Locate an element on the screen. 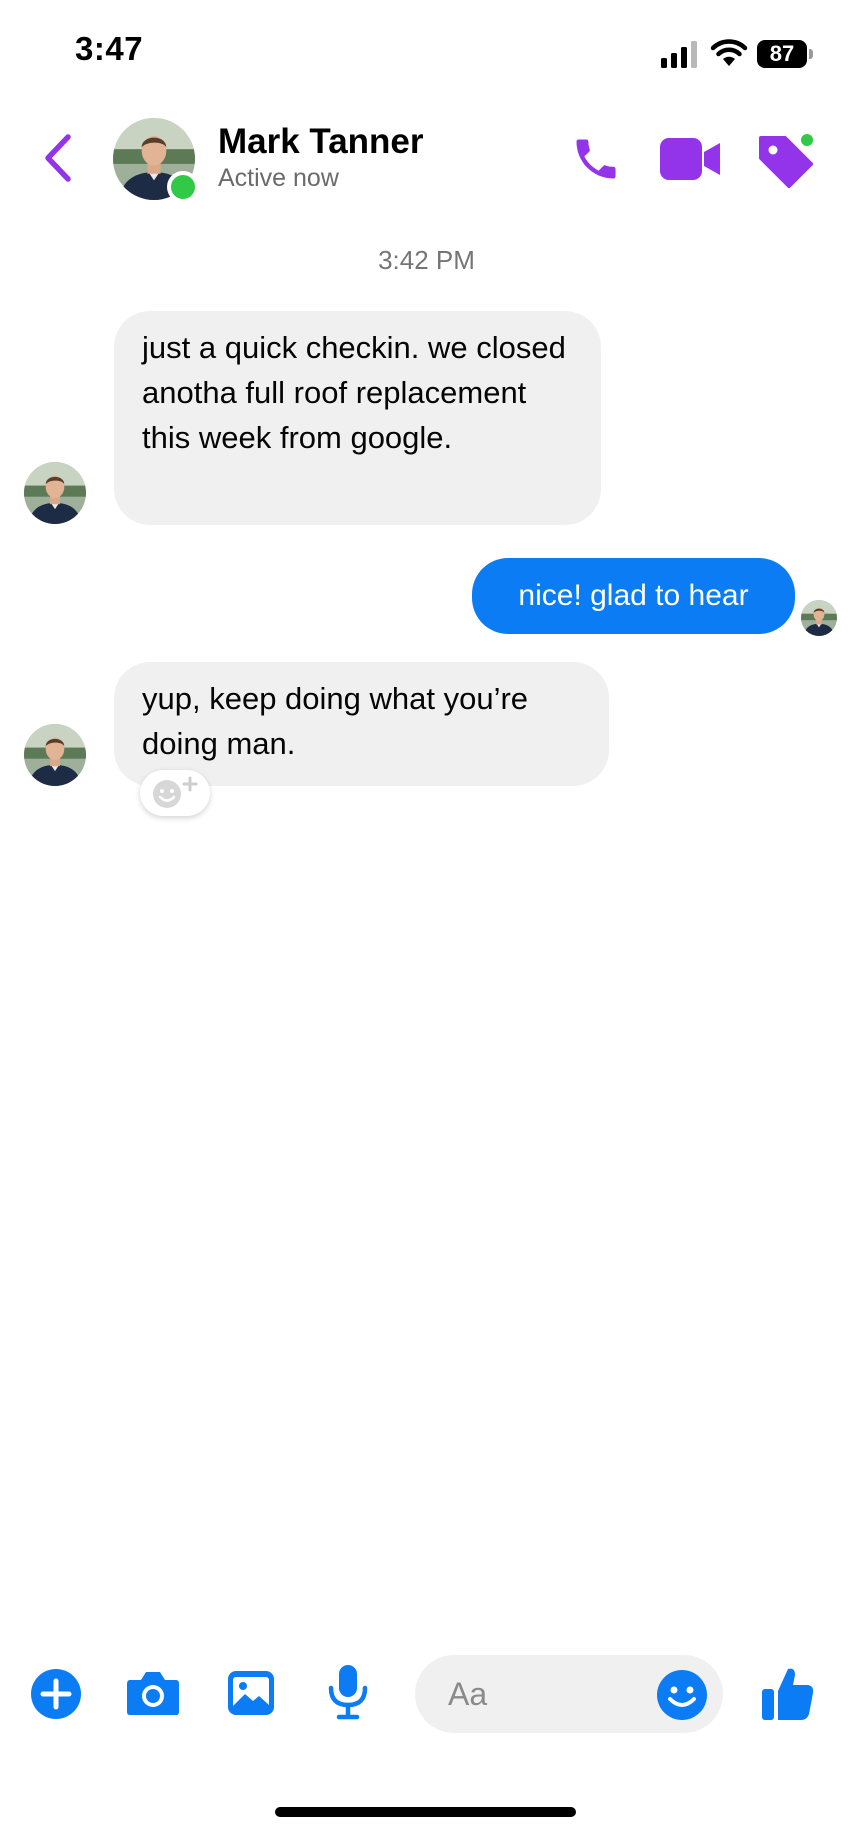 The image size is (853, 1844). read-receipt-avatar is located at coordinates (819, 618).